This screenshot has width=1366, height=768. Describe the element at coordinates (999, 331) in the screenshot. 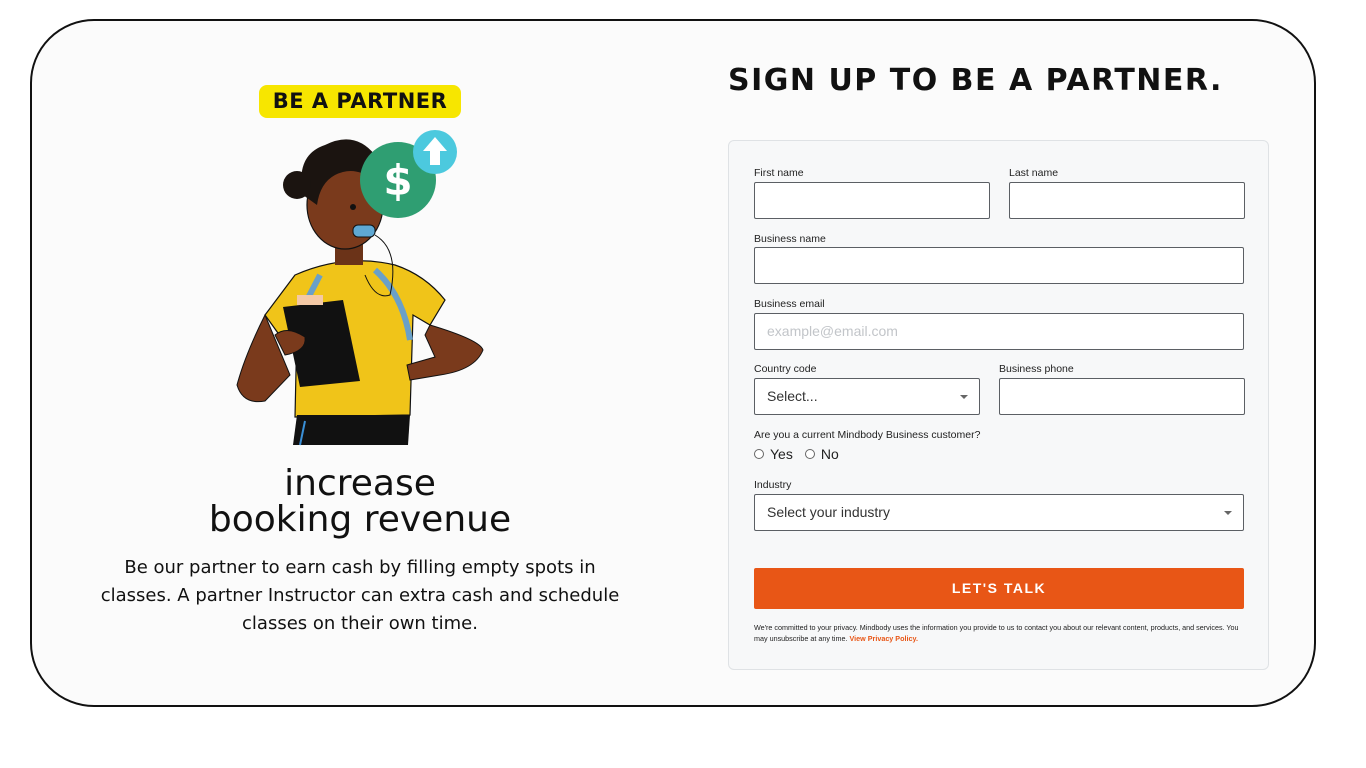

I see `business-email-field: example@email.com` at that location.